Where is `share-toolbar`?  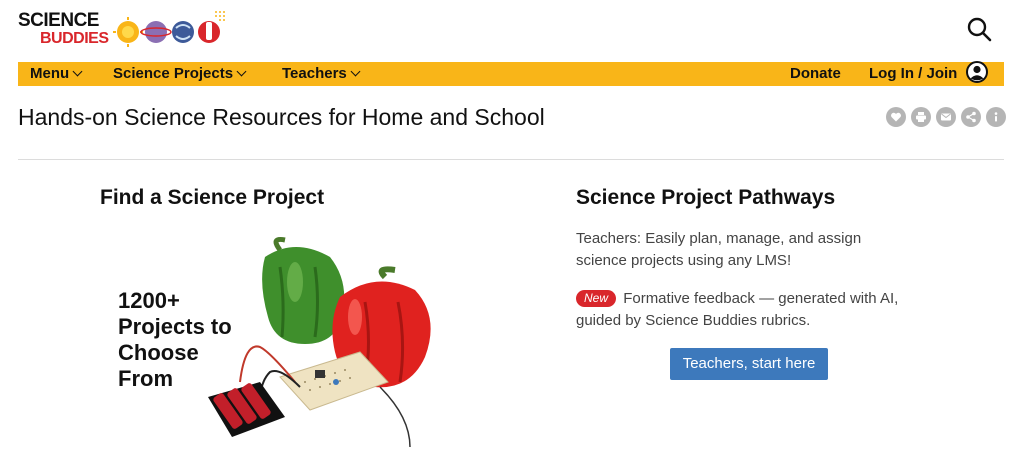
share-toolbar is located at coordinates (946, 117).